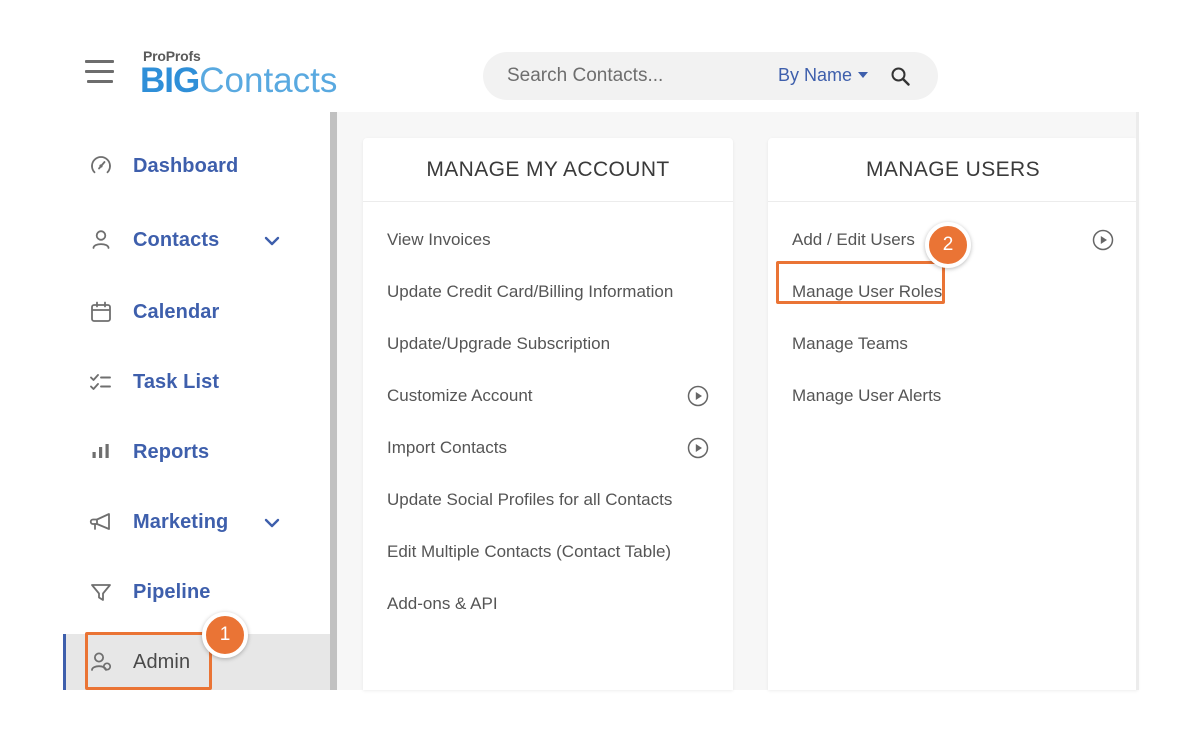 Image resolution: width=1200 pixels, height=745 pixels. What do you see at coordinates (640, 76) in the screenshot?
I see `search-input` at bounding box center [640, 76].